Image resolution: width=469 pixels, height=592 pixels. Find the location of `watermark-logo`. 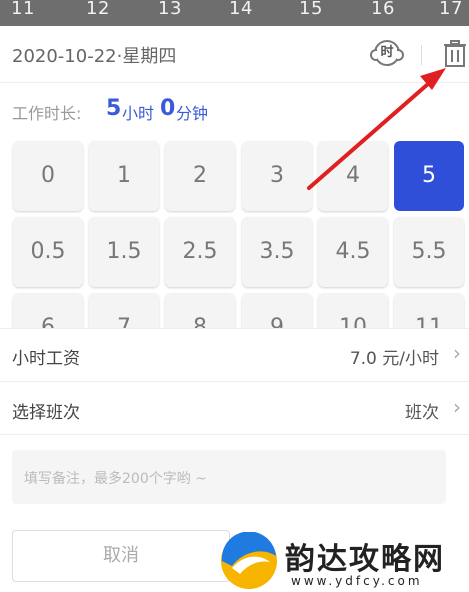

watermark-logo is located at coordinates (249, 560).